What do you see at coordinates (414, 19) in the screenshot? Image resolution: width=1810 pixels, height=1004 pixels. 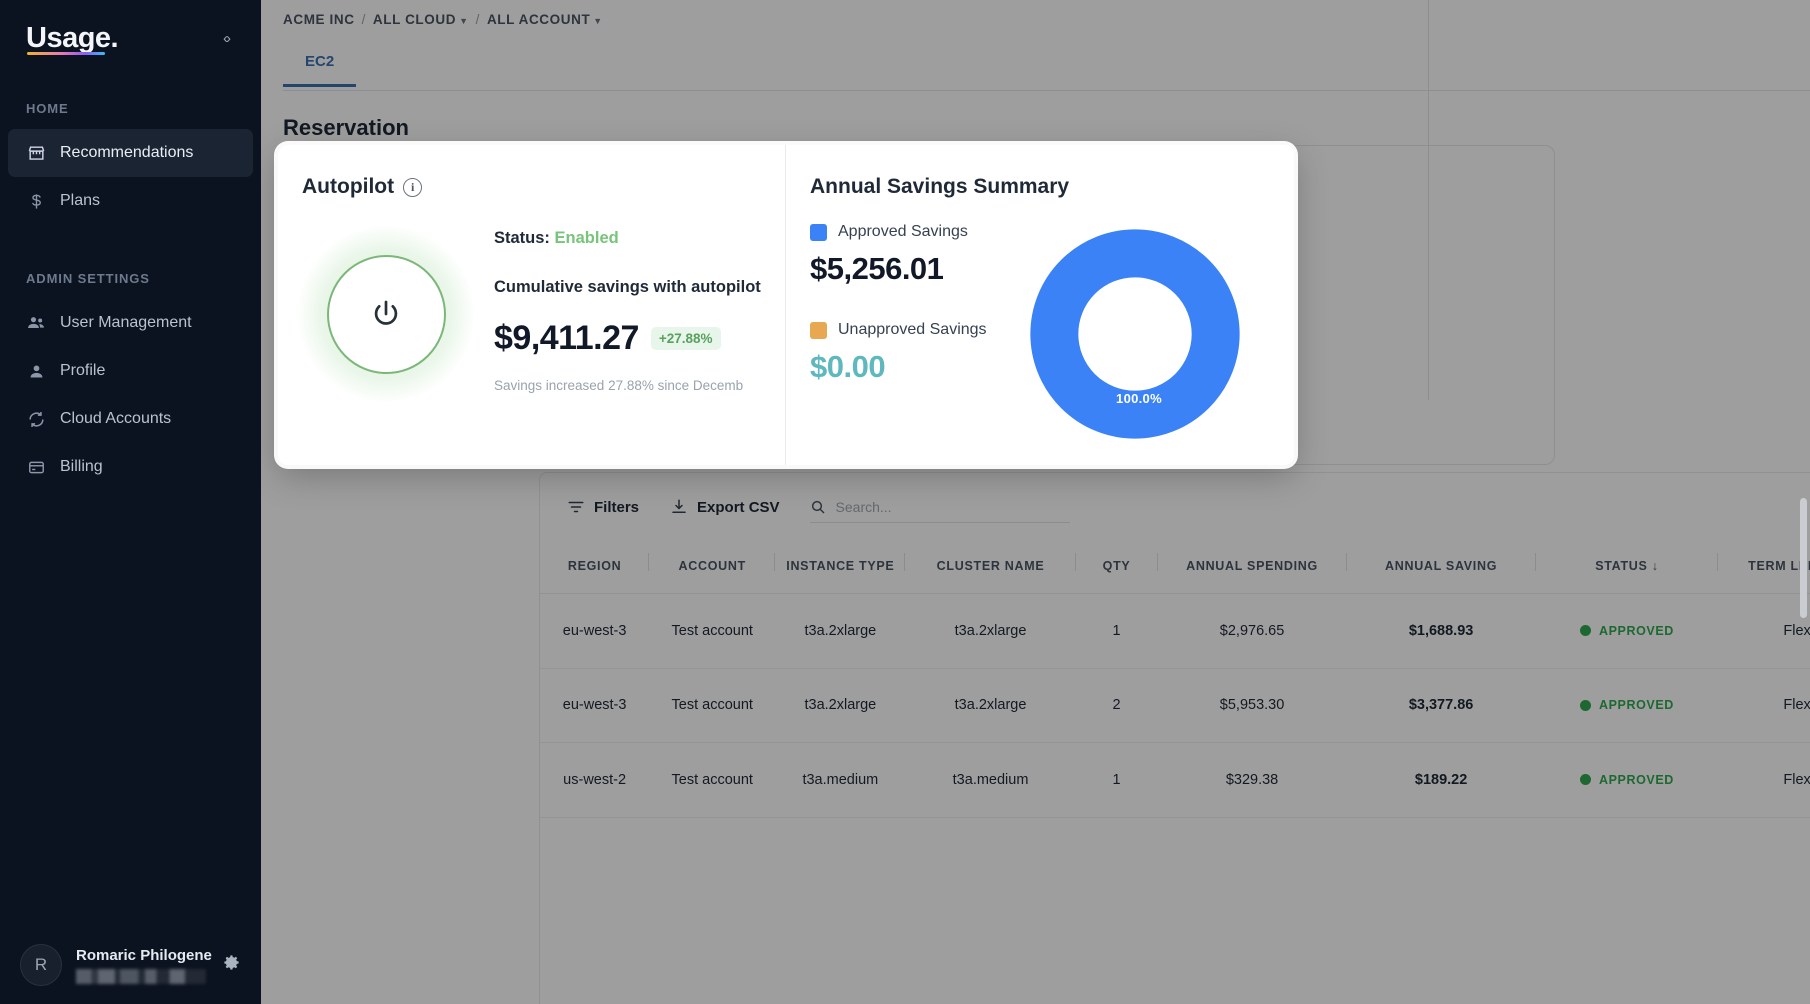 I see `breadcrumb-cloud-label: ALL CLOUD` at bounding box center [414, 19].